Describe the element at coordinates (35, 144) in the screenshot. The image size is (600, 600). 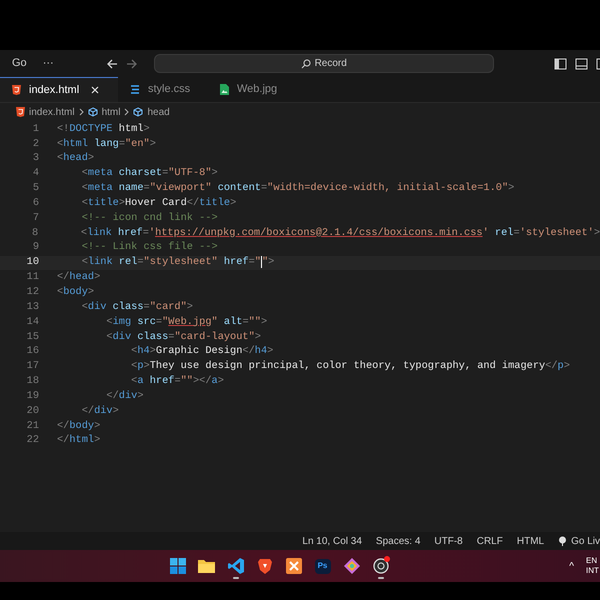
I see `line-number: 2` at that location.